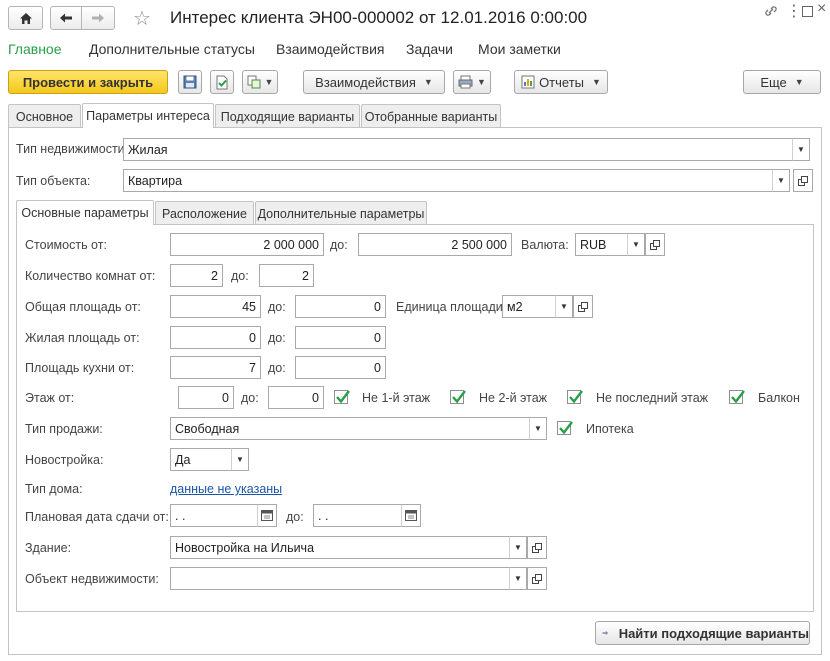 The height and width of the screenshot is (661, 830). I want to click on planned-date-to-calendar-button, so click(411, 515).